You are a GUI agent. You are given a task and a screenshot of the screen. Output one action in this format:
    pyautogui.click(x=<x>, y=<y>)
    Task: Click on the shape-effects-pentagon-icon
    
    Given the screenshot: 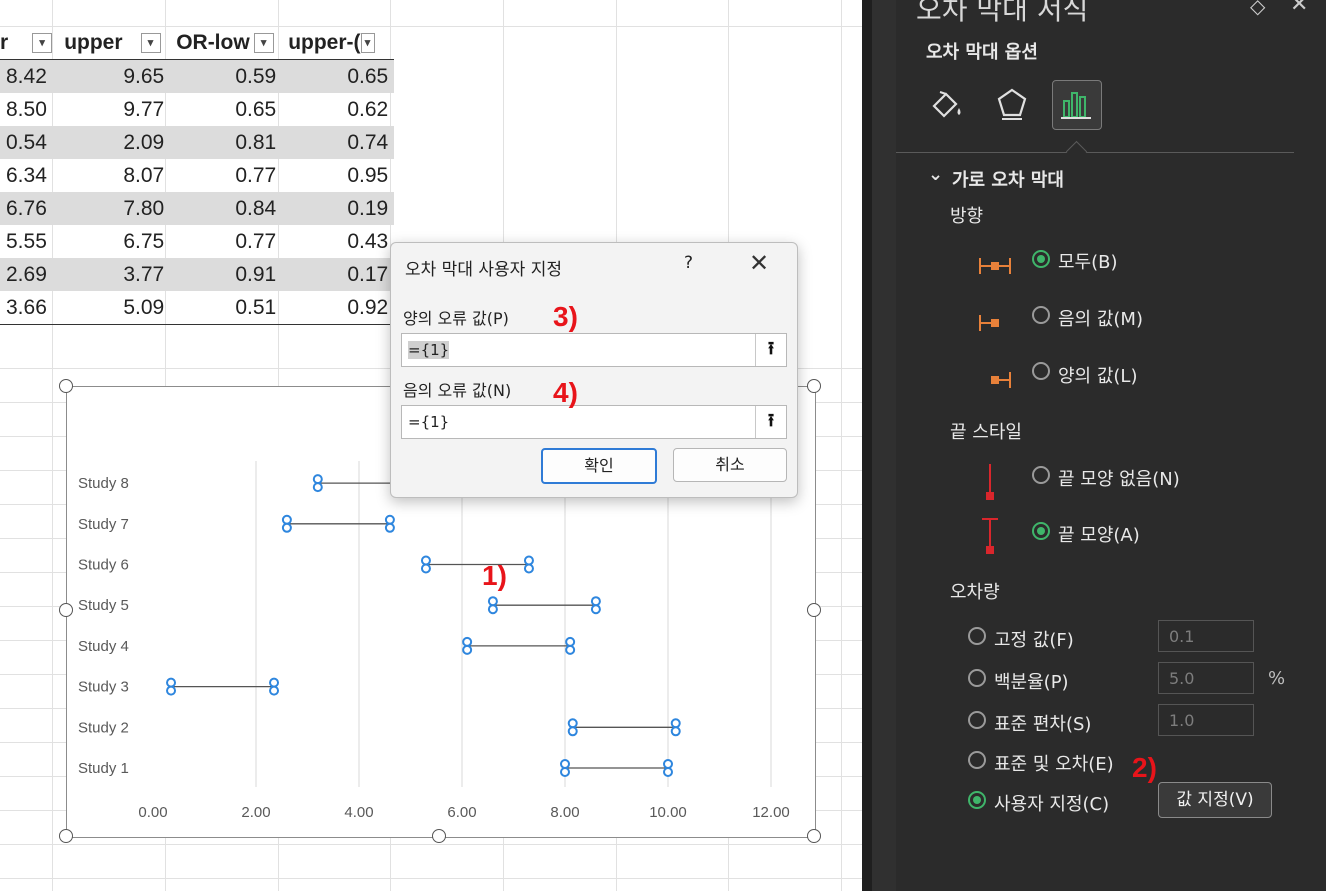 What is the action you would take?
    pyautogui.click(x=1012, y=104)
    